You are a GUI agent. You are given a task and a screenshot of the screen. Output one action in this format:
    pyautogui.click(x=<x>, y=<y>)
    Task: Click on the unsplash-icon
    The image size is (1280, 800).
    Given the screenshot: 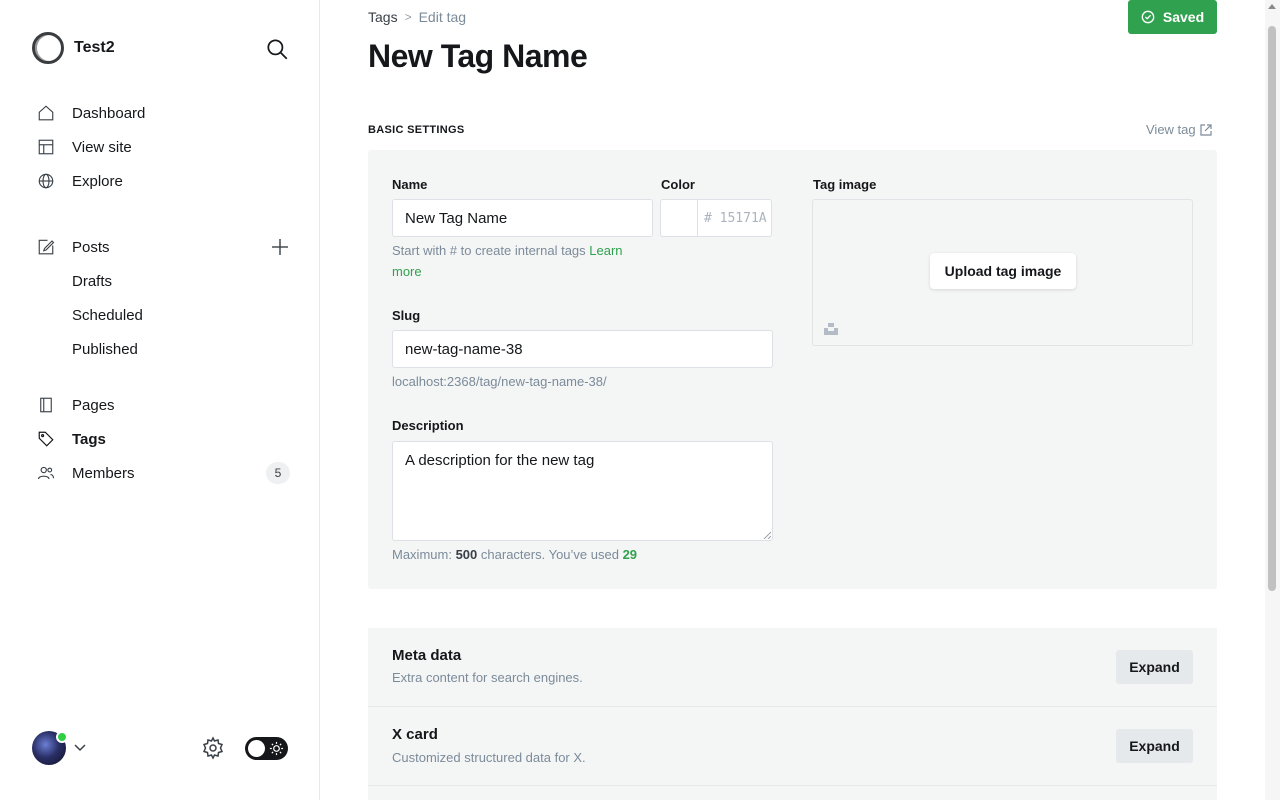 What is the action you would take?
    pyautogui.click(x=831, y=329)
    